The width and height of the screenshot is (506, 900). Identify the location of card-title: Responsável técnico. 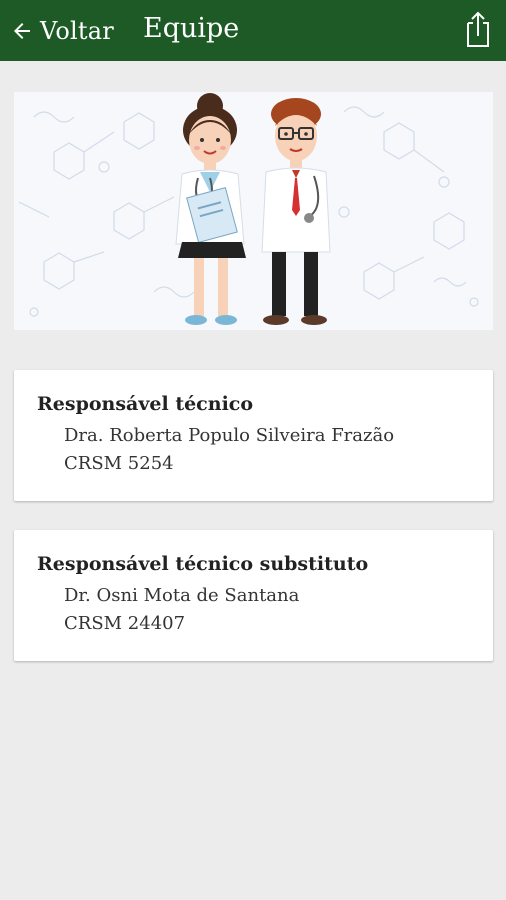
(145, 404).